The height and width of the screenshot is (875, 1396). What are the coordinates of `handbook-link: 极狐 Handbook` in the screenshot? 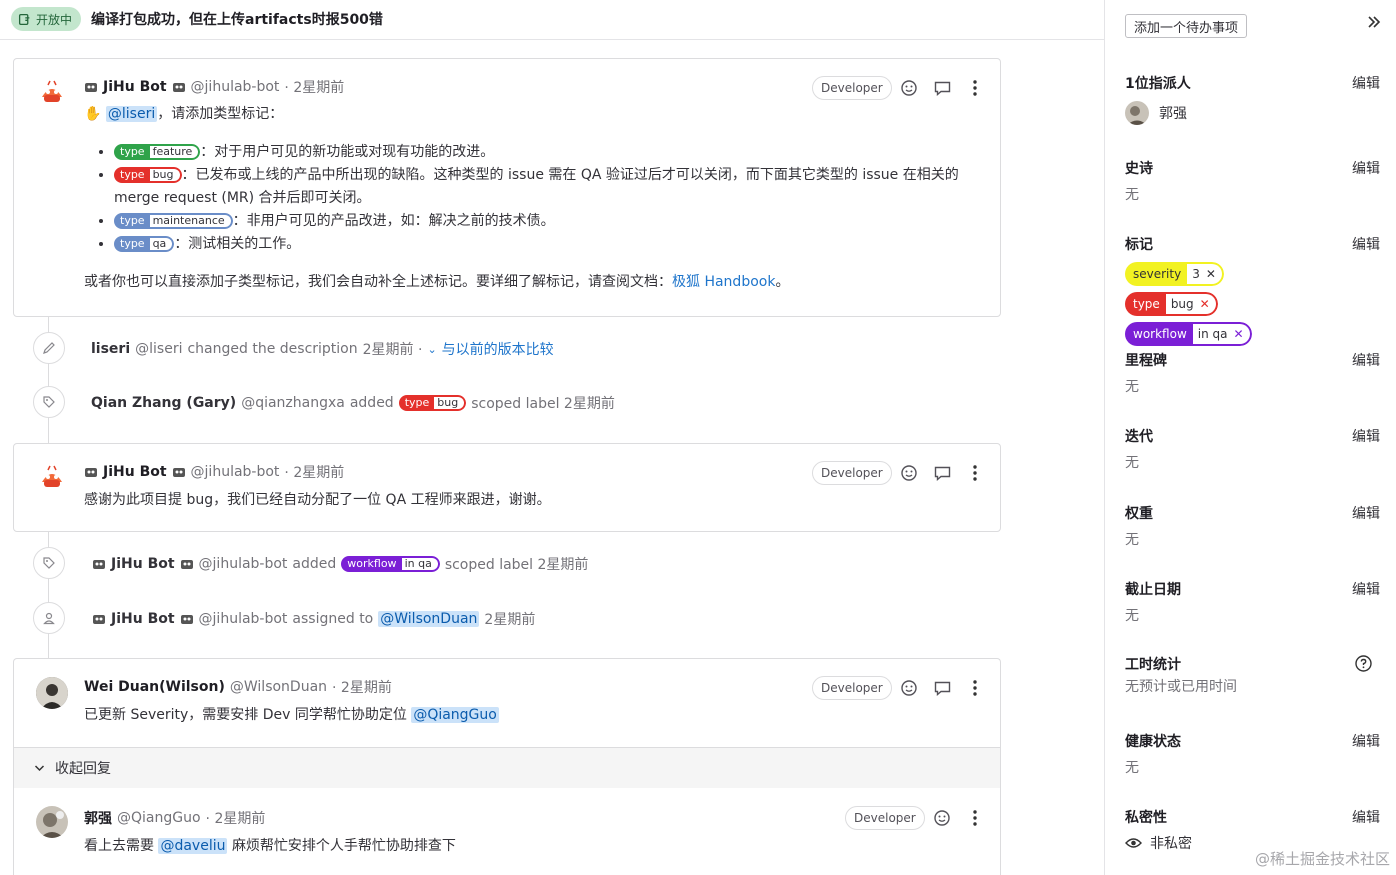 It's located at (723, 282).